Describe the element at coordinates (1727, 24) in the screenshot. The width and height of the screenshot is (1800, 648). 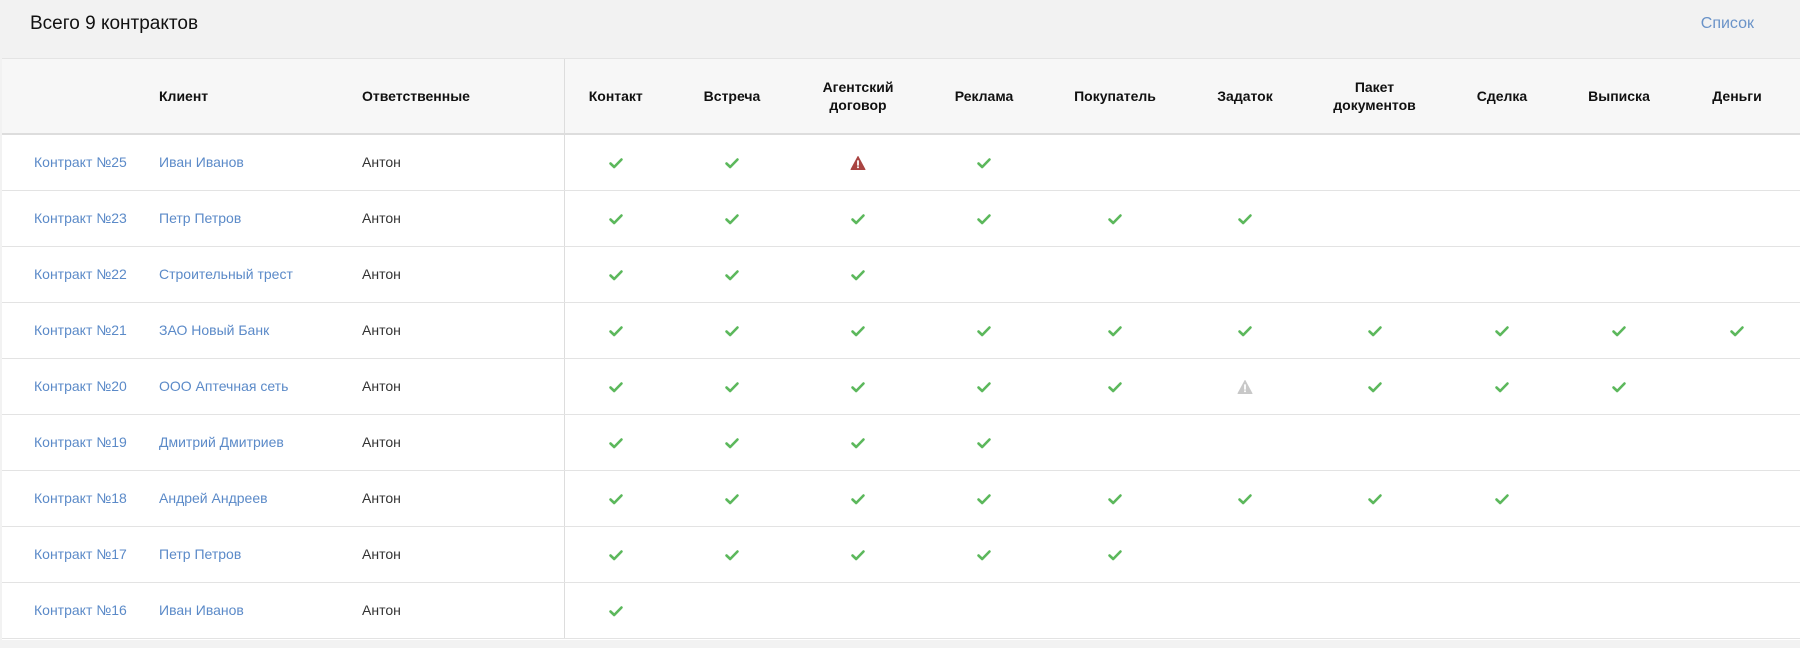
I see `list-view-link: Список` at that location.